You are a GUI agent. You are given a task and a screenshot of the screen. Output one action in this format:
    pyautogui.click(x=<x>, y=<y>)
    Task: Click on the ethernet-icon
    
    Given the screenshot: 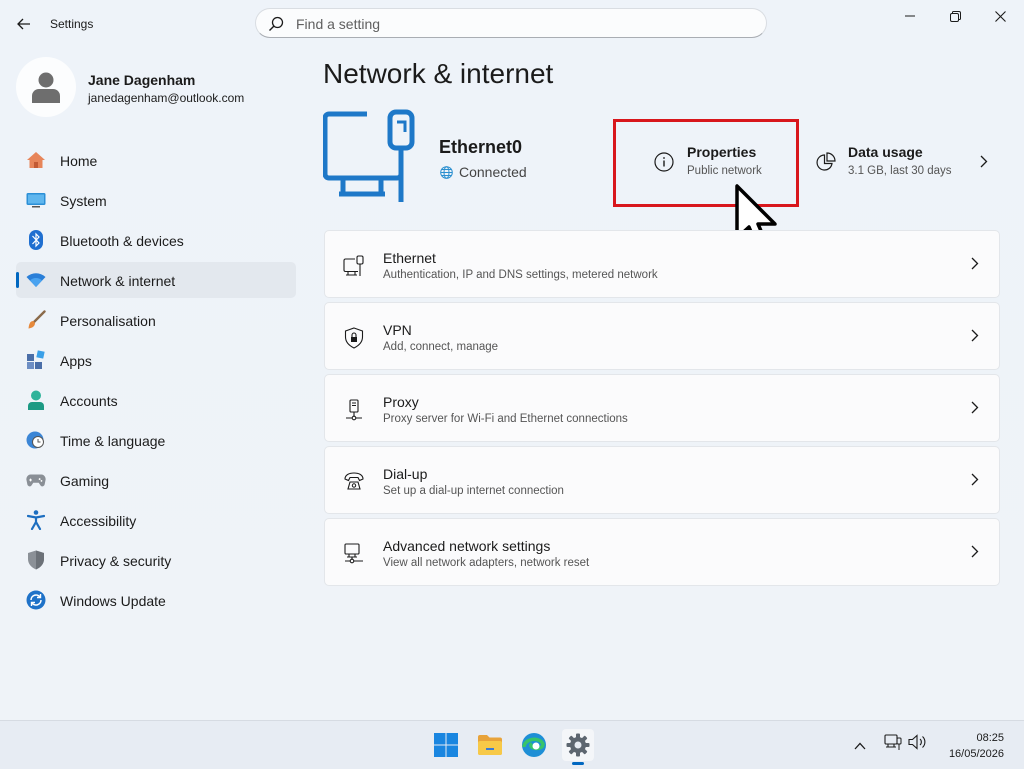 What is the action you would take?
    pyautogui.click(x=354, y=266)
    